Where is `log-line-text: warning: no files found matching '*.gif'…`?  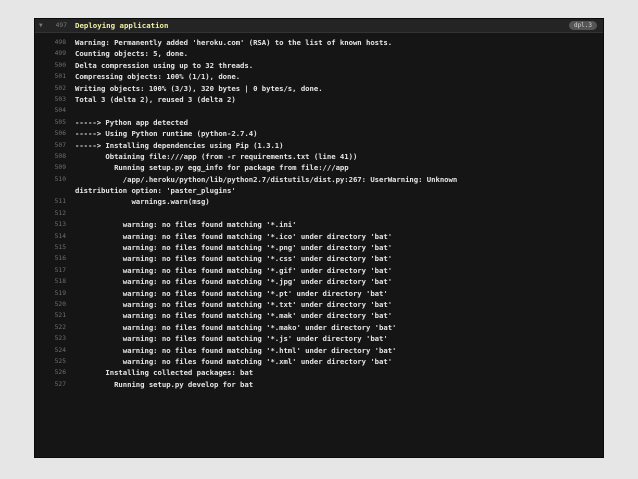
log-line-text: warning: no files found matching '*.gif'… is located at coordinates (234, 270).